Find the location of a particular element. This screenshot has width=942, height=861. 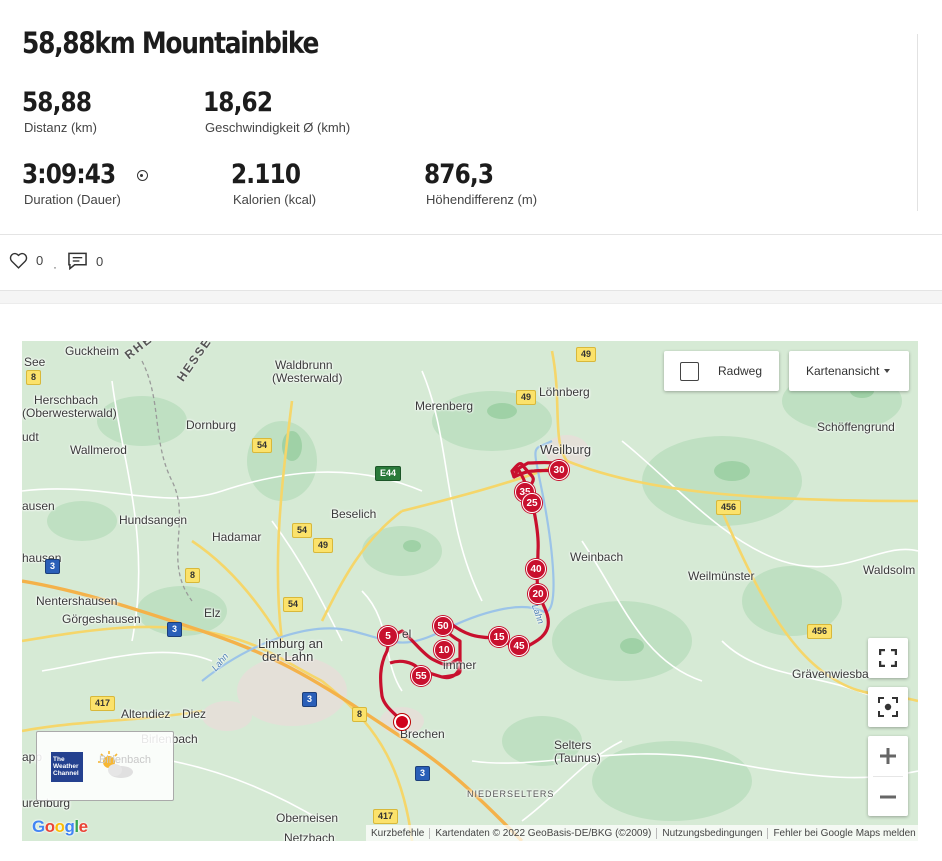

place-label: (Oberwesterwald) is located at coordinates (69, 413).